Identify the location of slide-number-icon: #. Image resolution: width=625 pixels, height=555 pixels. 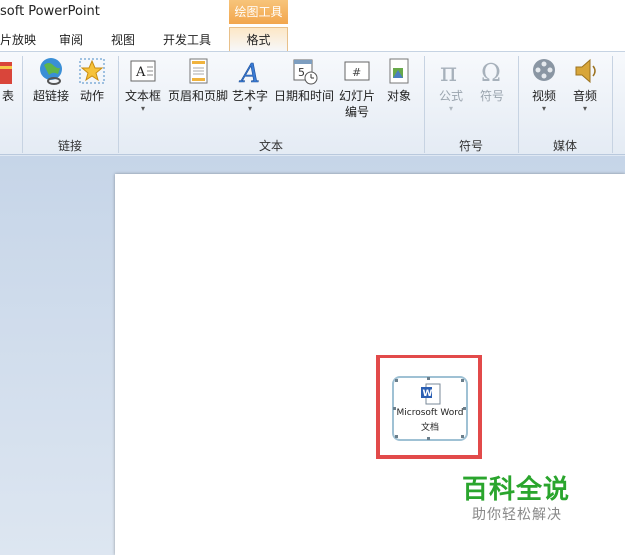
(357, 71).